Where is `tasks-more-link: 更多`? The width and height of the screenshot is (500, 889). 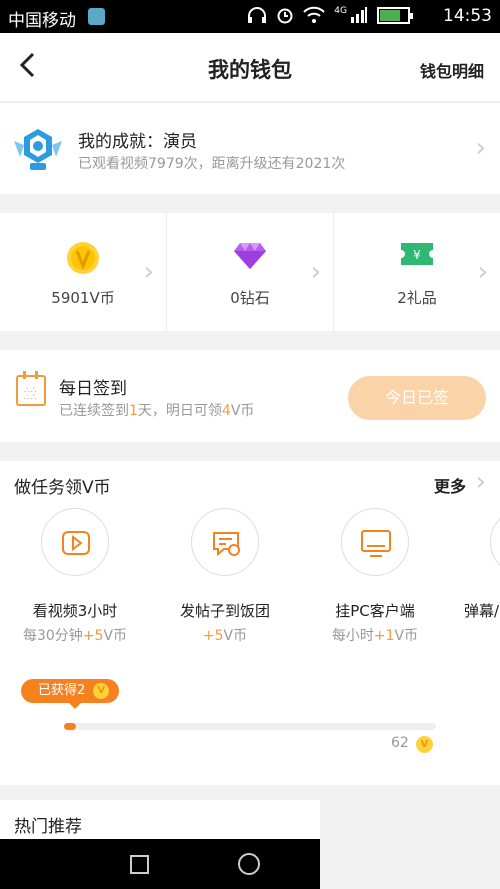 tasks-more-link: 更多 is located at coordinates (450, 485).